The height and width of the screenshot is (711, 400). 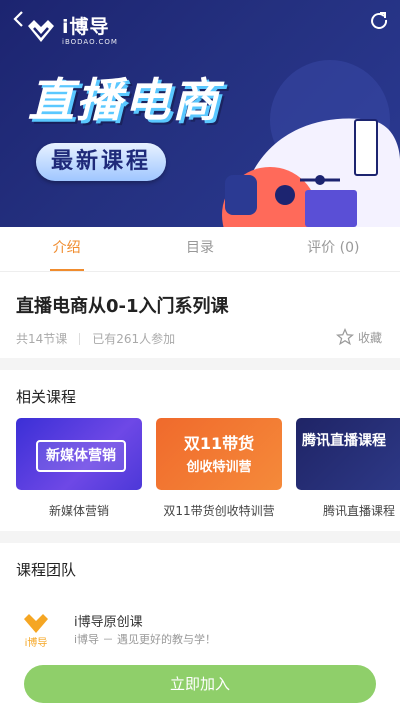 What do you see at coordinates (333, 249) in the screenshot?
I see `tab-reviews: 评价 (0)` at bounding box center [333, 249].